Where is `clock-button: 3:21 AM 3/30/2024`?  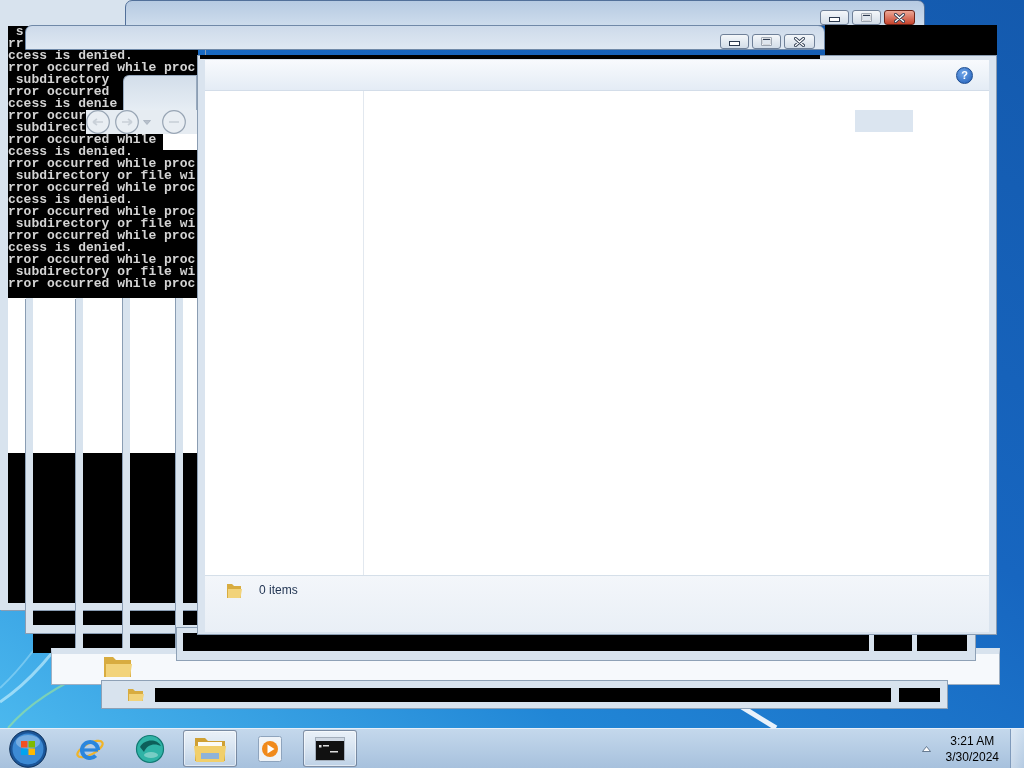
clock-button: 3:21 AM 3/30/2024 is located at coordinates (972, 748).